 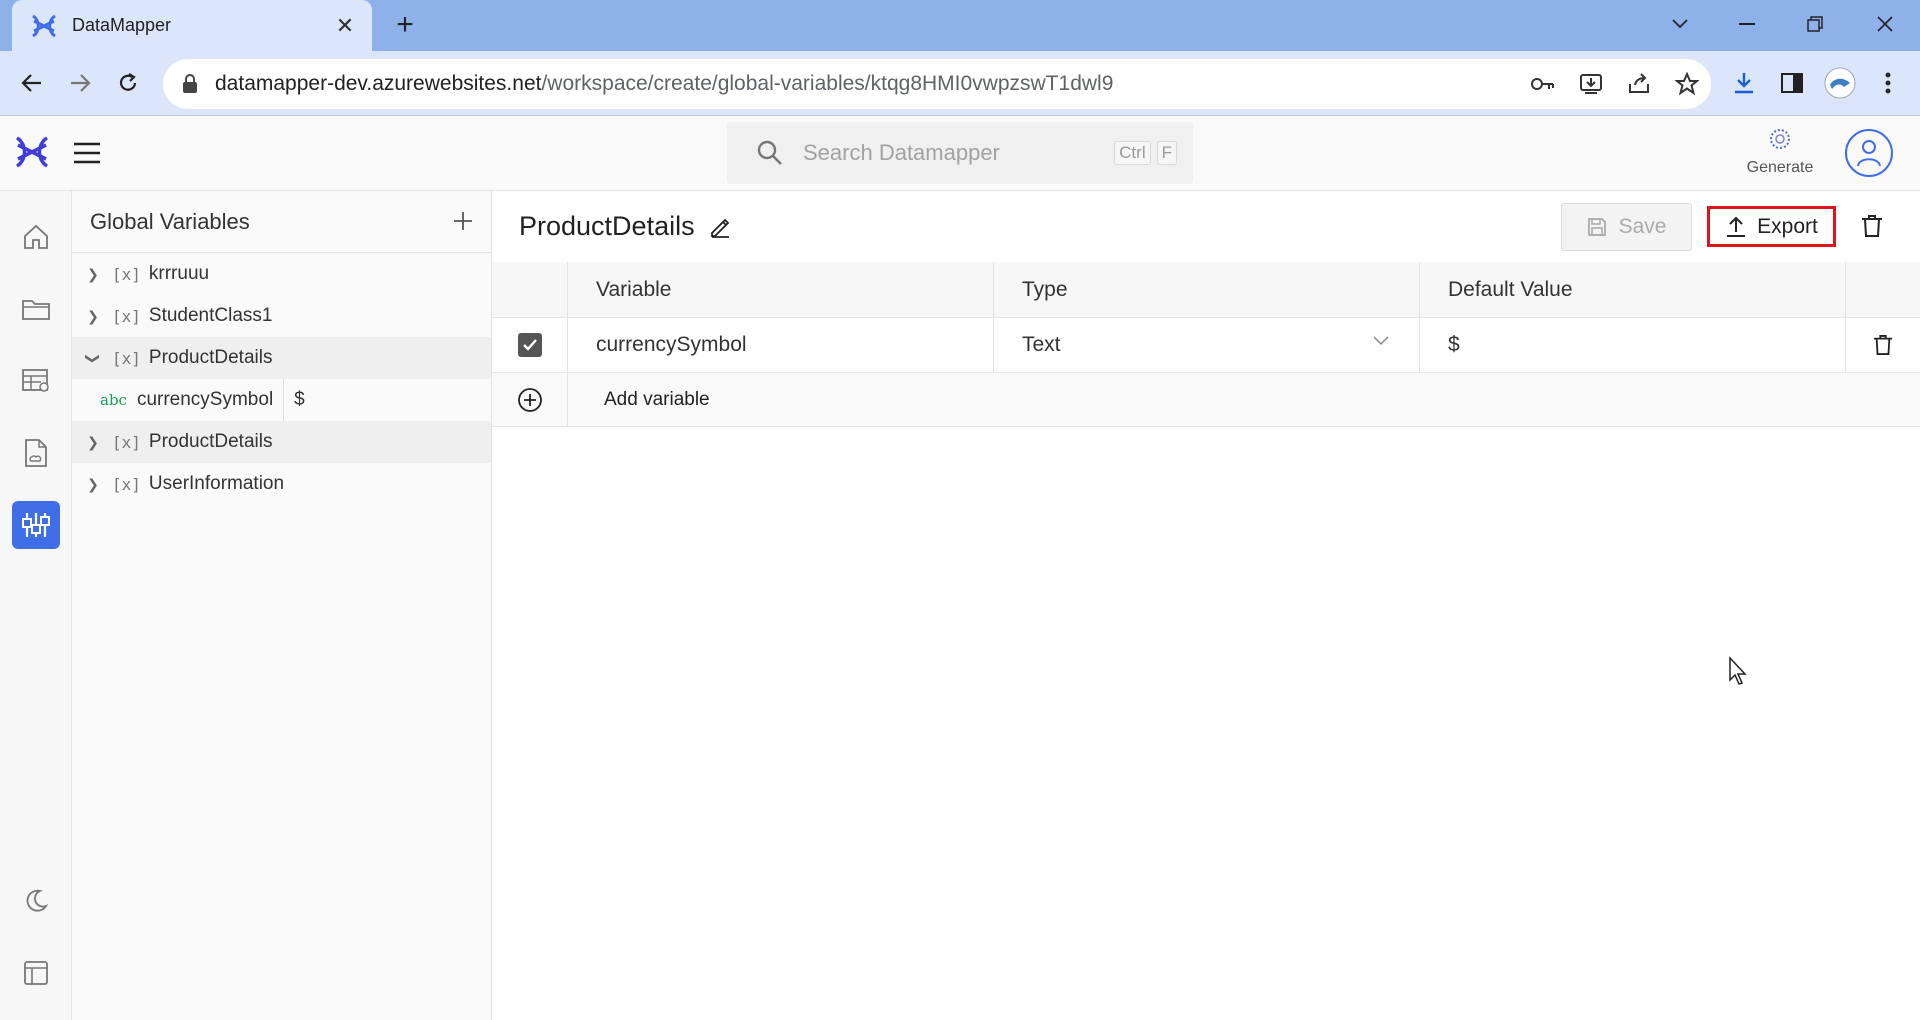 What do you see at coordinates (1132, 153) in the screenshot?
I see `shortcut-ctrl: Ctrl` at bounding box center [1132, 153].